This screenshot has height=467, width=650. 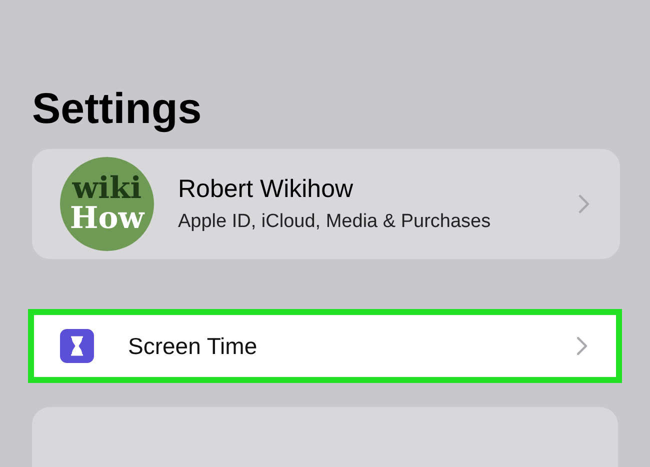 I want to click on profile-name: Robert Wikihow, so click(x=266, y=189).